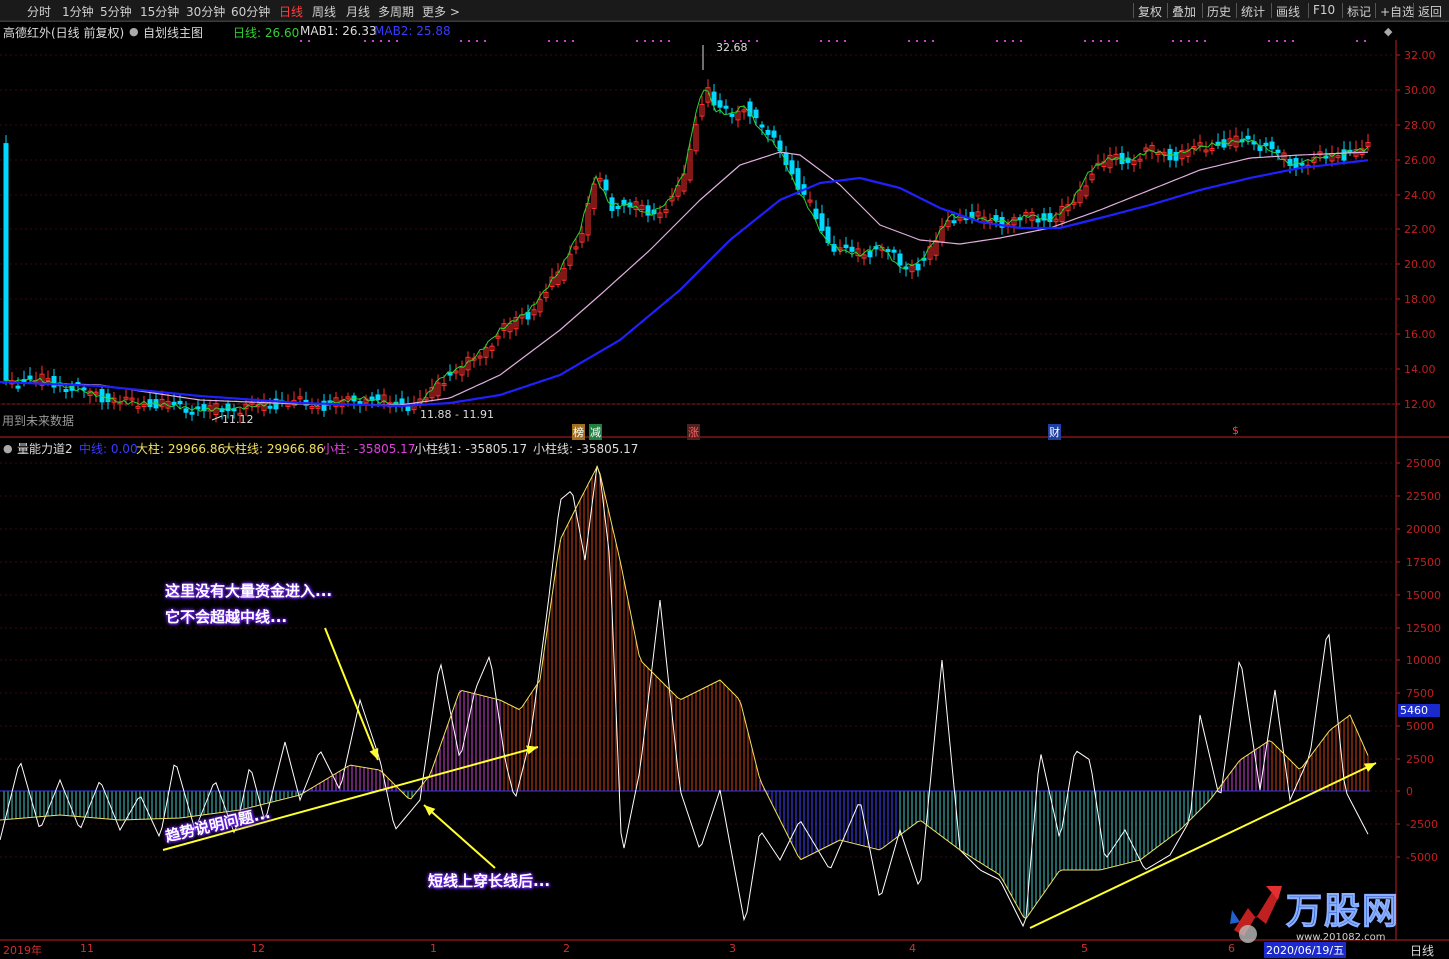 The image size is (1449, 959). Describe the element at coordinates (1420, 264) in the screenshot. I see `price-tick-label: 20.00` at that location.